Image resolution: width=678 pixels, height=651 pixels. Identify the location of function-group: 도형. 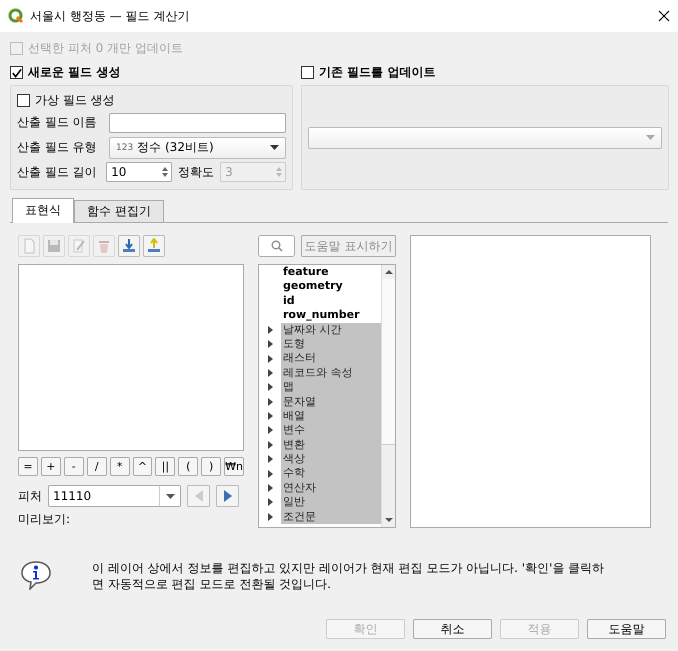
(331, 344).